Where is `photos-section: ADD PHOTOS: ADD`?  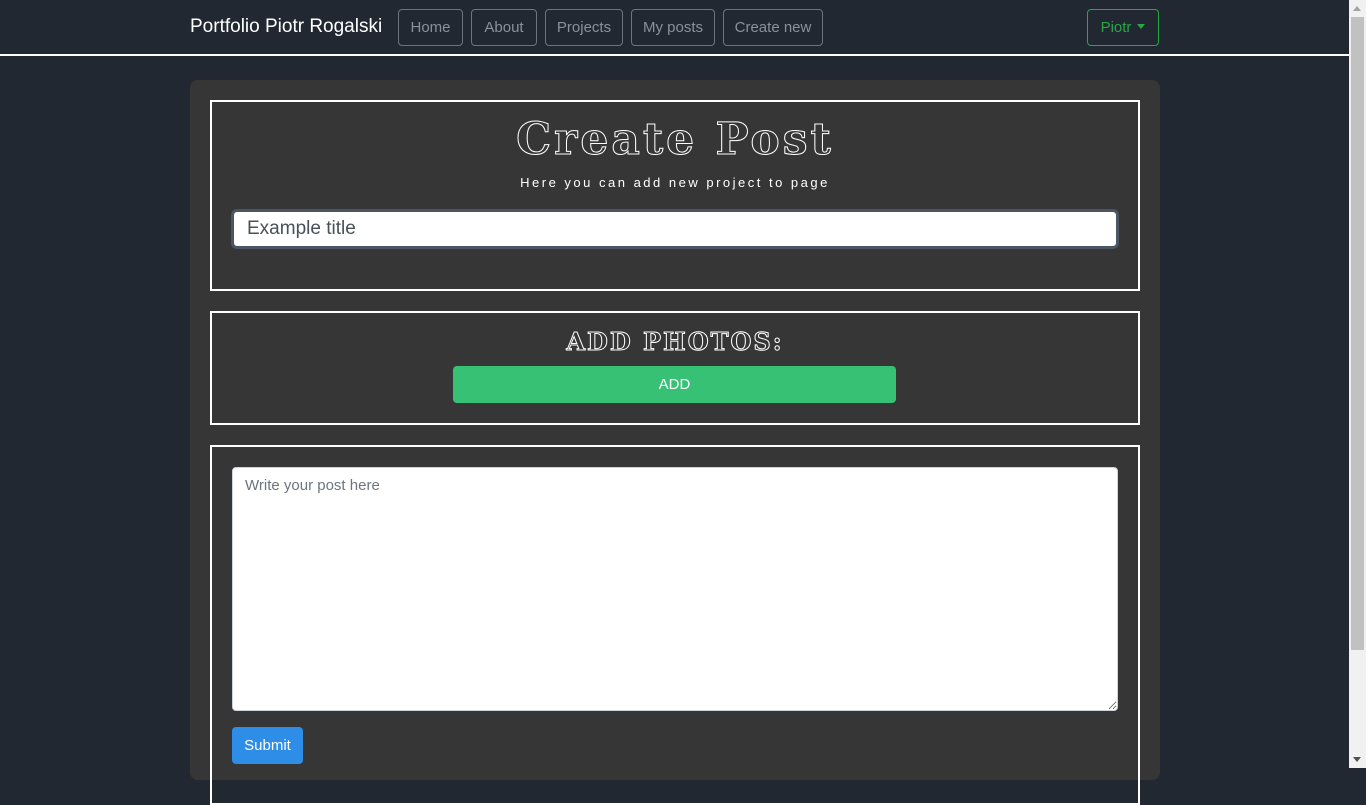
photos-section: ADD PHOTOS: ADD is located at coordinates (675, 368).